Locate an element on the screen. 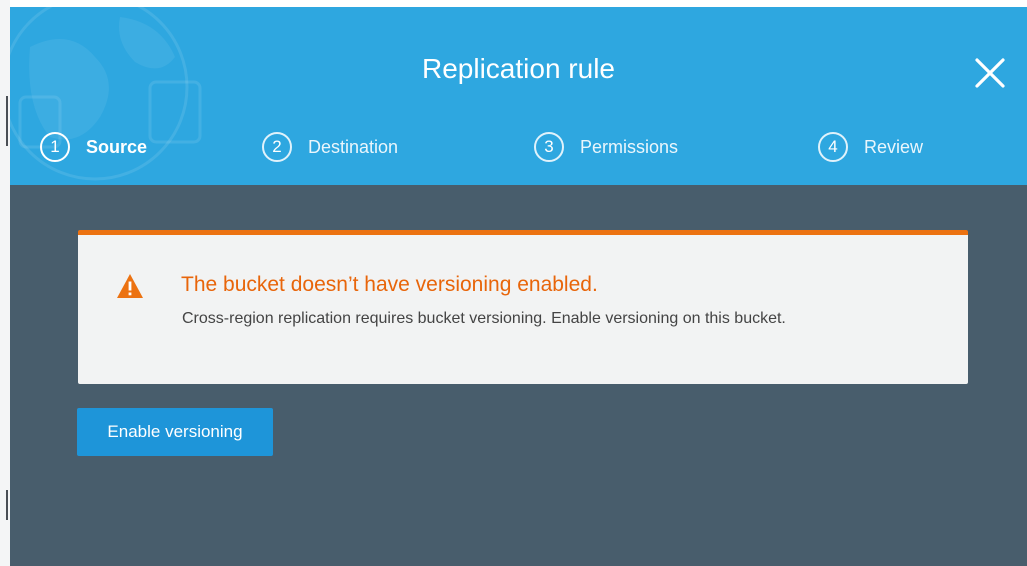 This screenshot has height=566, width=1027. close-button is located at coordinates (990, 73).